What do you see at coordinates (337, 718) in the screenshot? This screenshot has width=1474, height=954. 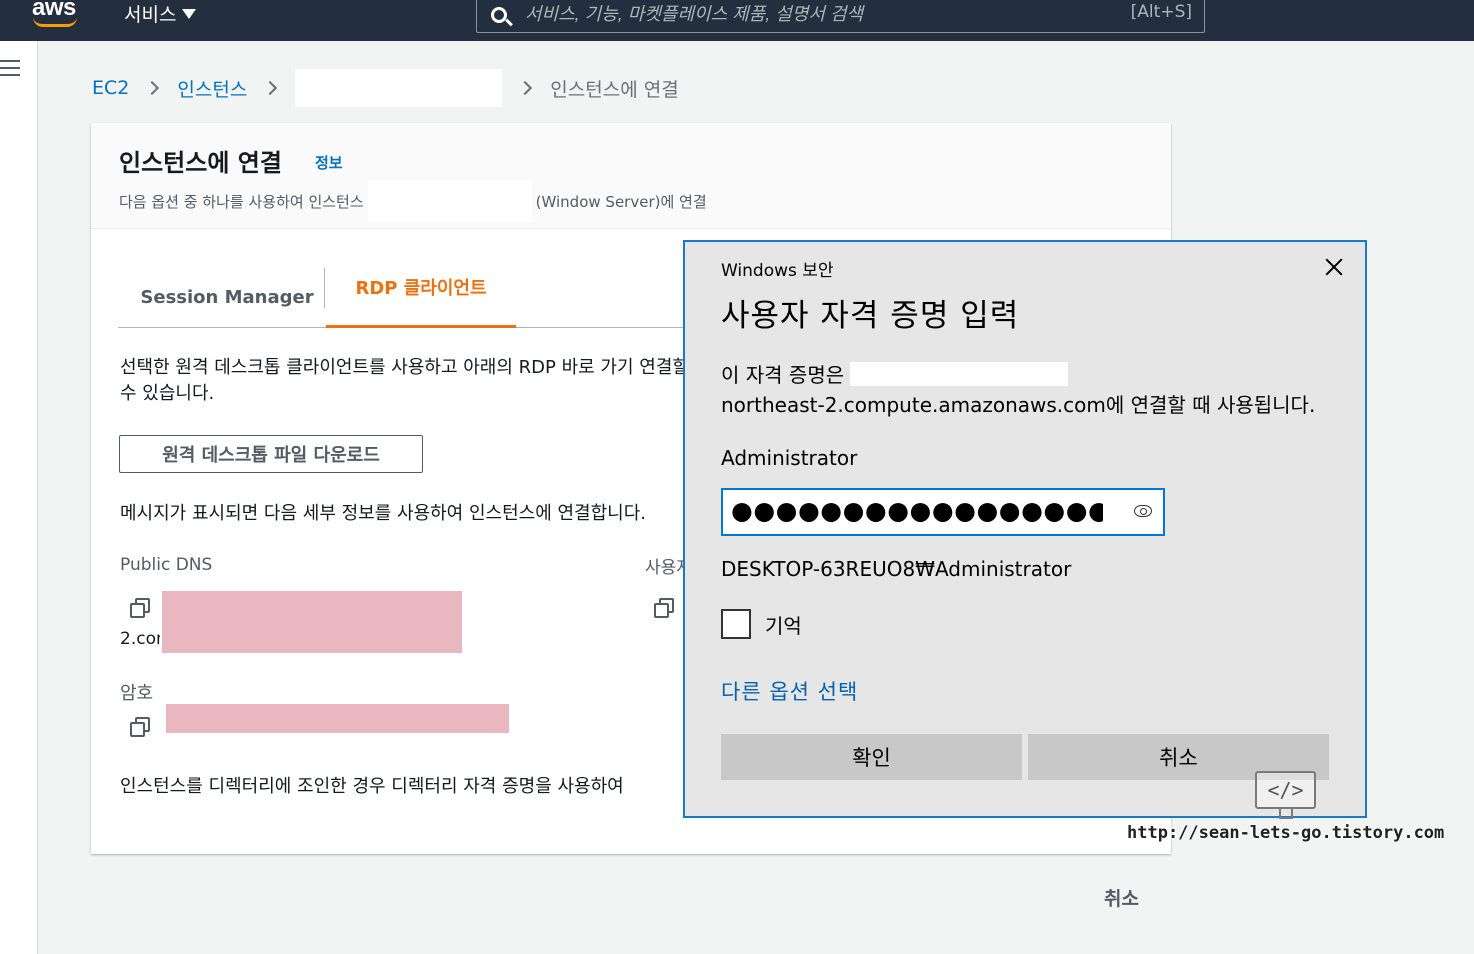 I see `redacted-password` at bounding box center [337, 718].